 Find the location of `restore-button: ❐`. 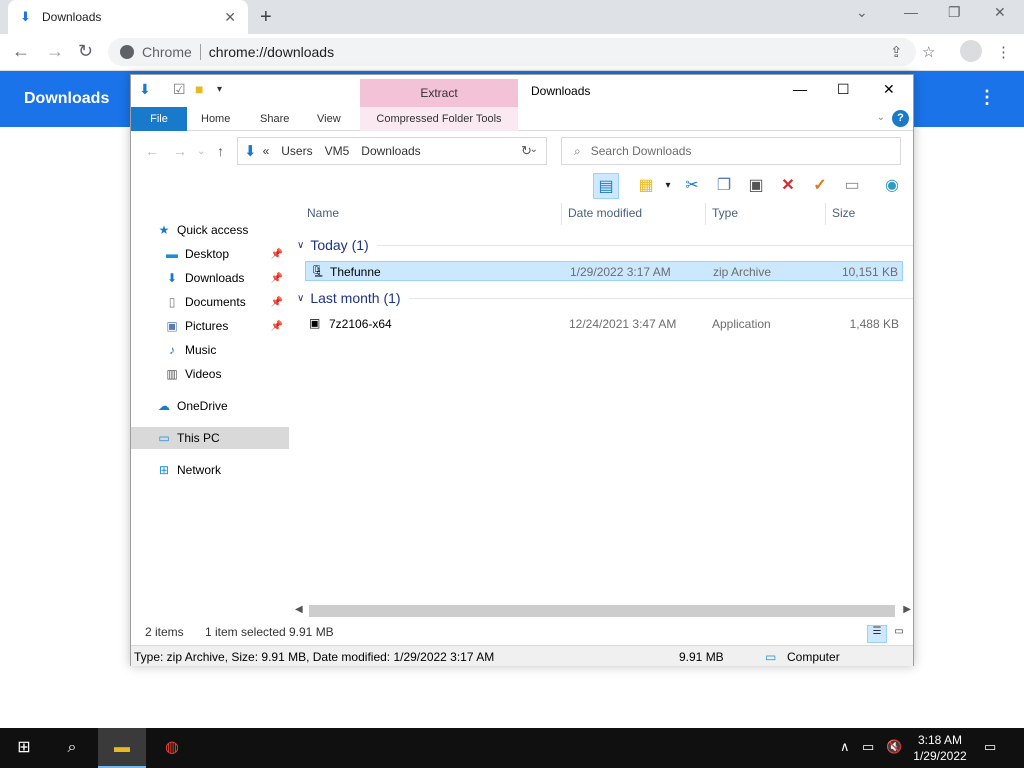

restore-button: ❐ is located at coordinates (954, 12).